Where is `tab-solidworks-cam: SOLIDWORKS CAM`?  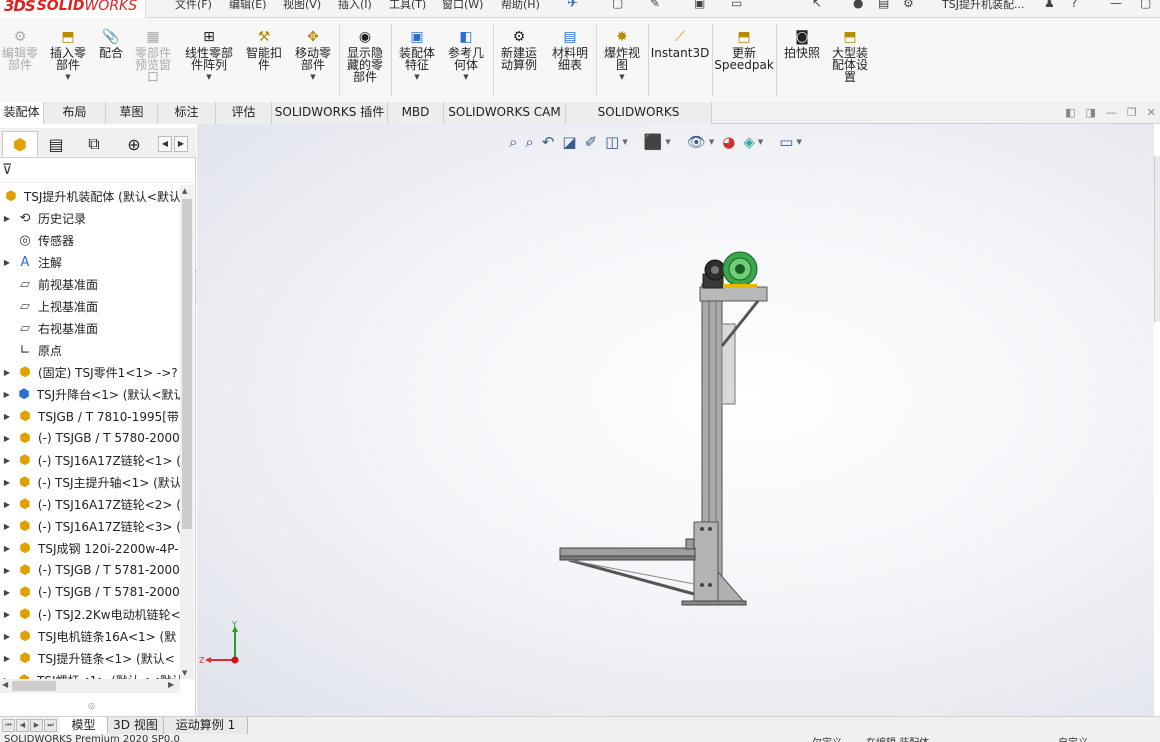
tab-solidworks-cam: SOLIDWORKS CAM is located at coordinates (505, 113).